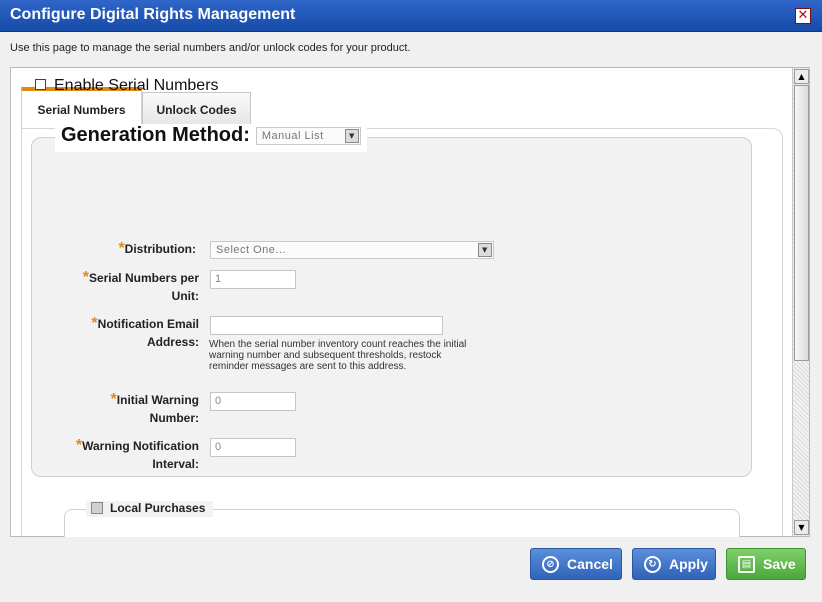  Describe the element at coordinates (140, 286) in the screenshot. I see `serials-per-unit-label: *Serial Numbers per Unit:` at that location.